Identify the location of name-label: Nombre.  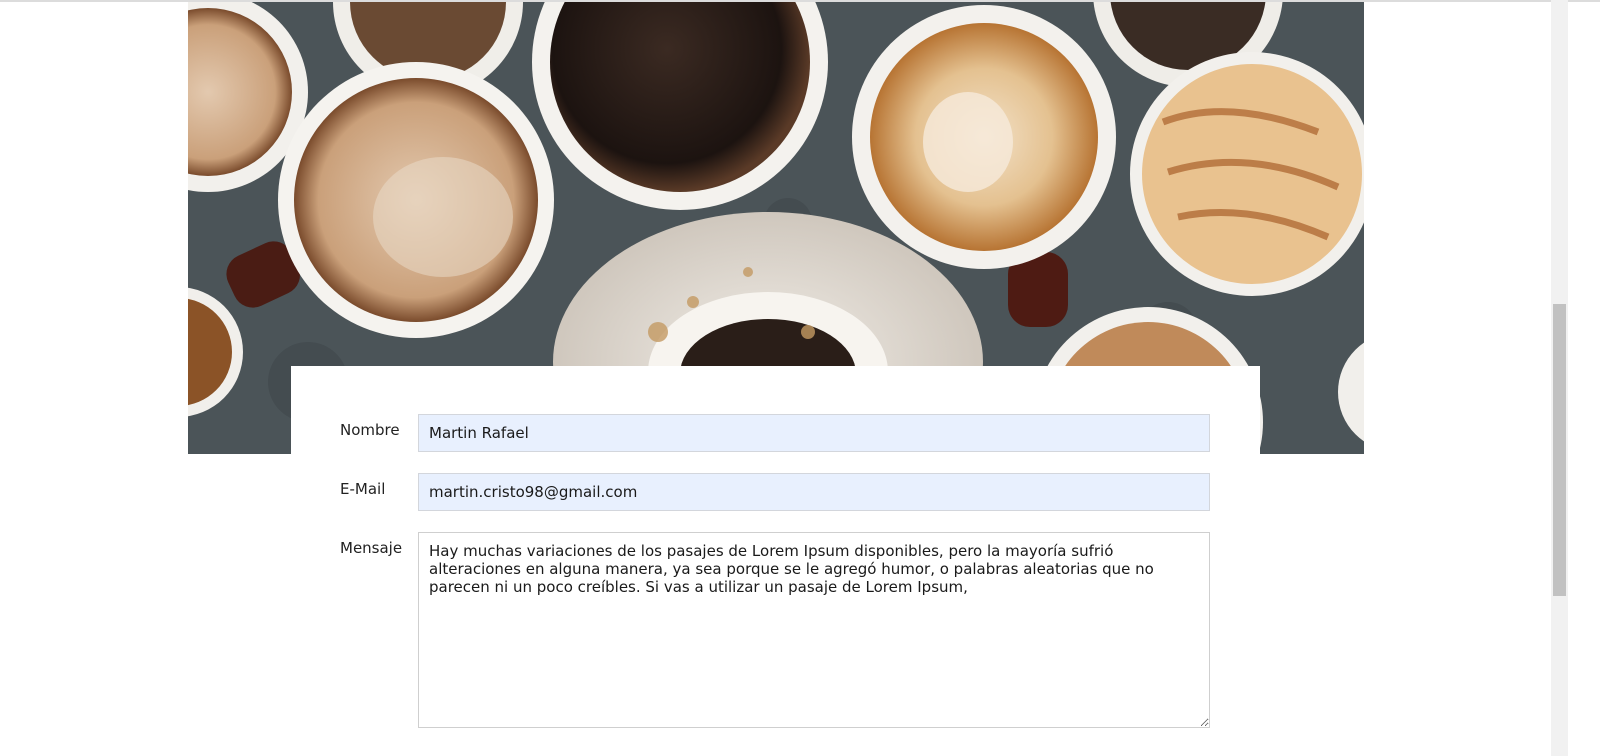
(370, 430).